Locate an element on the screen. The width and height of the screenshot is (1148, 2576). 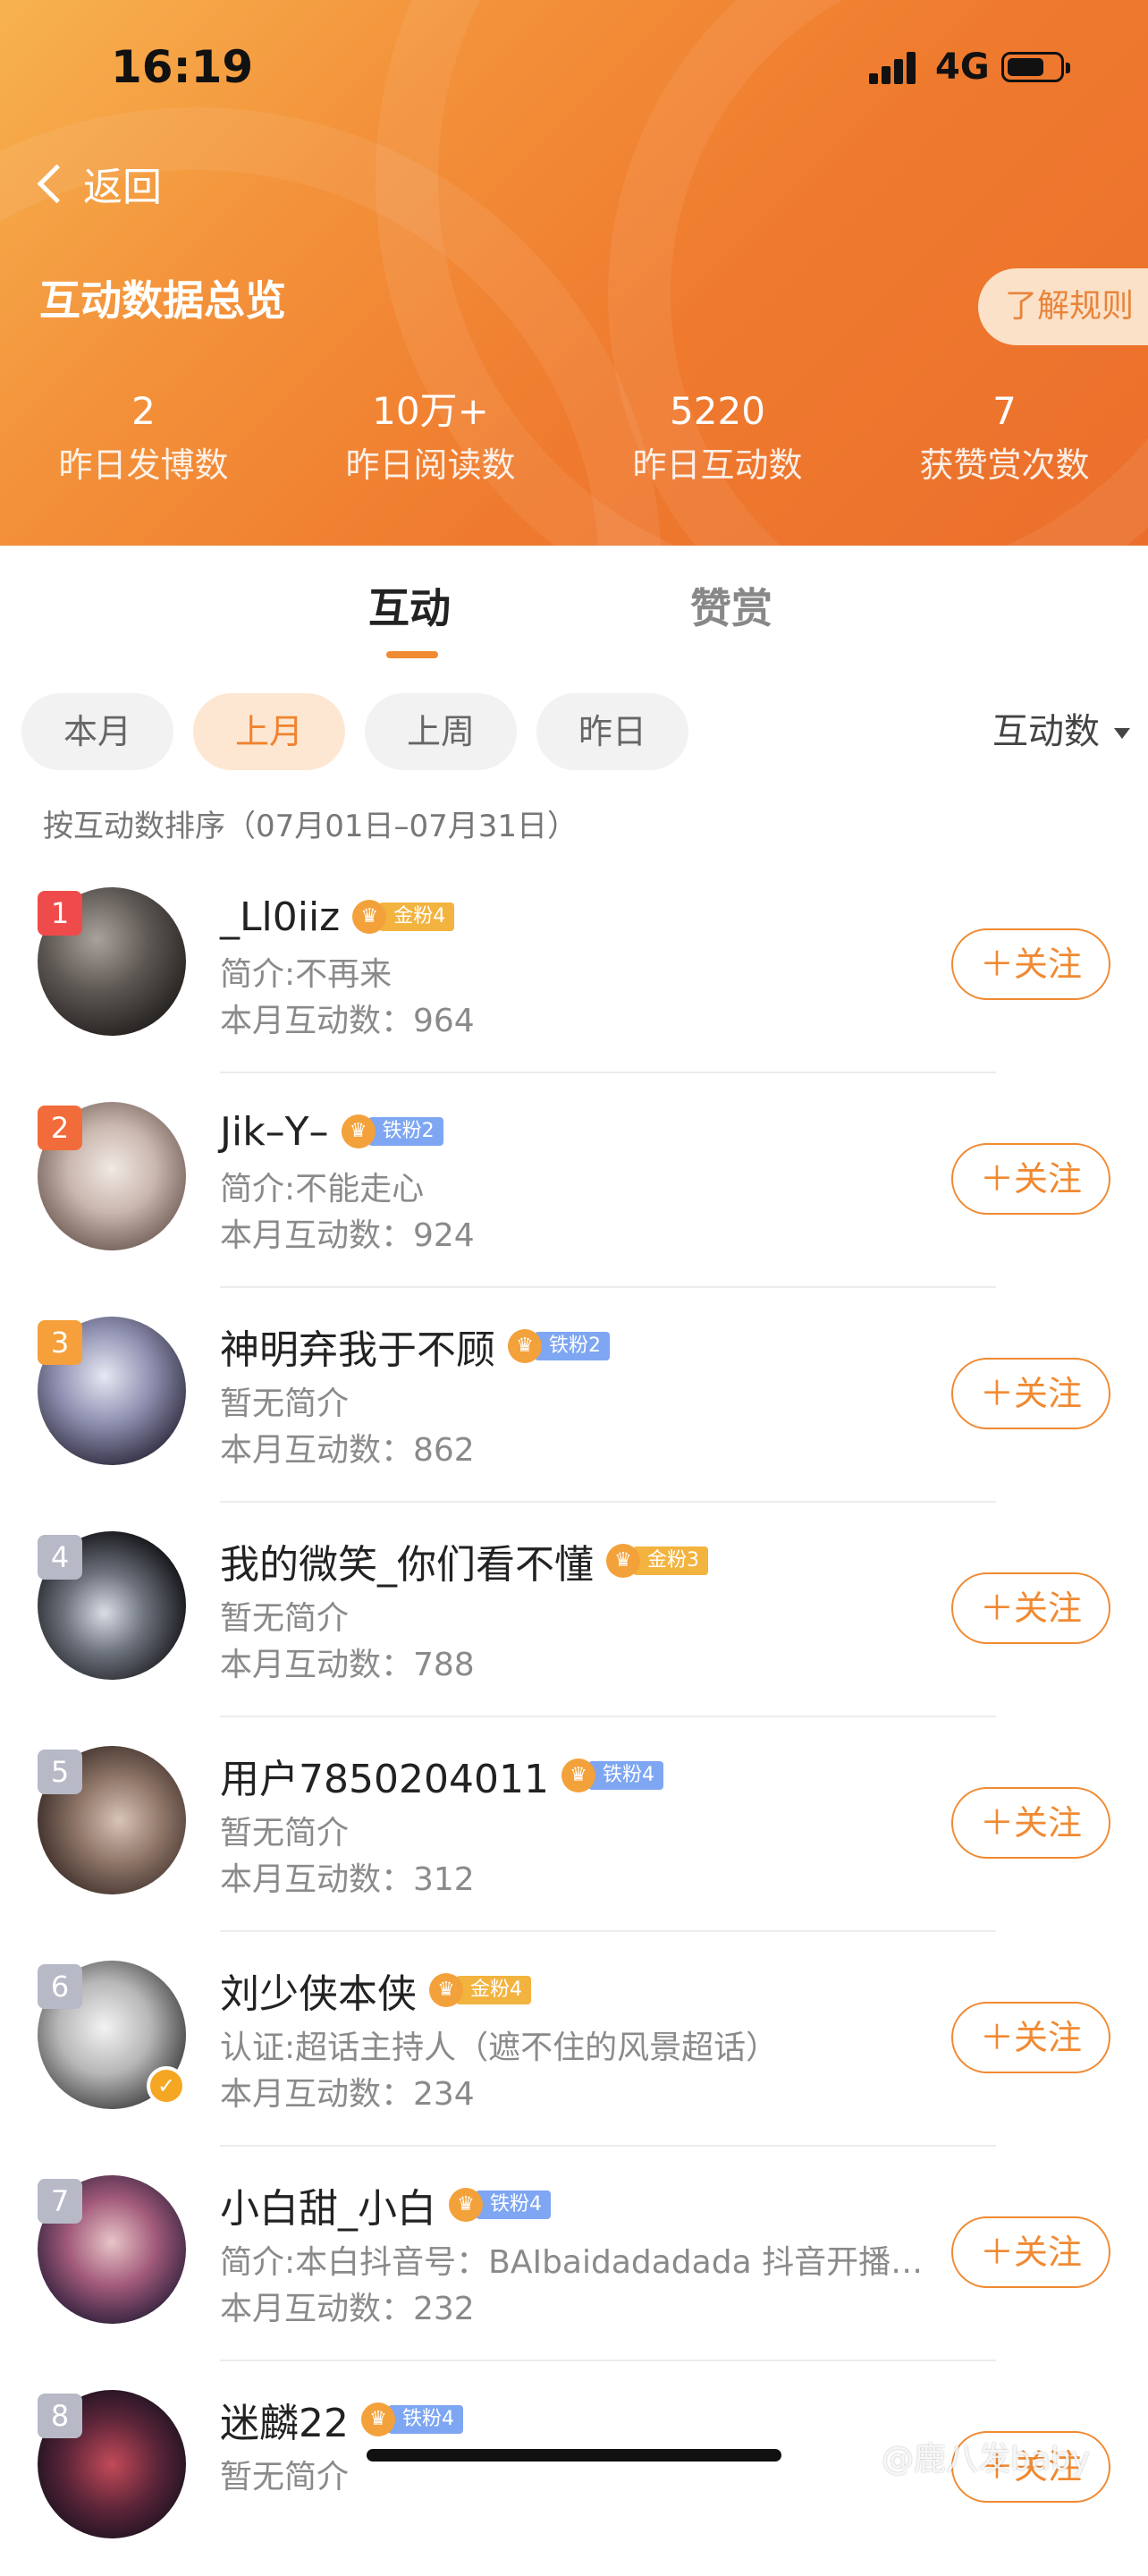
interaction-count: 本月互动数：232 is located at coordinates (347, 2309).